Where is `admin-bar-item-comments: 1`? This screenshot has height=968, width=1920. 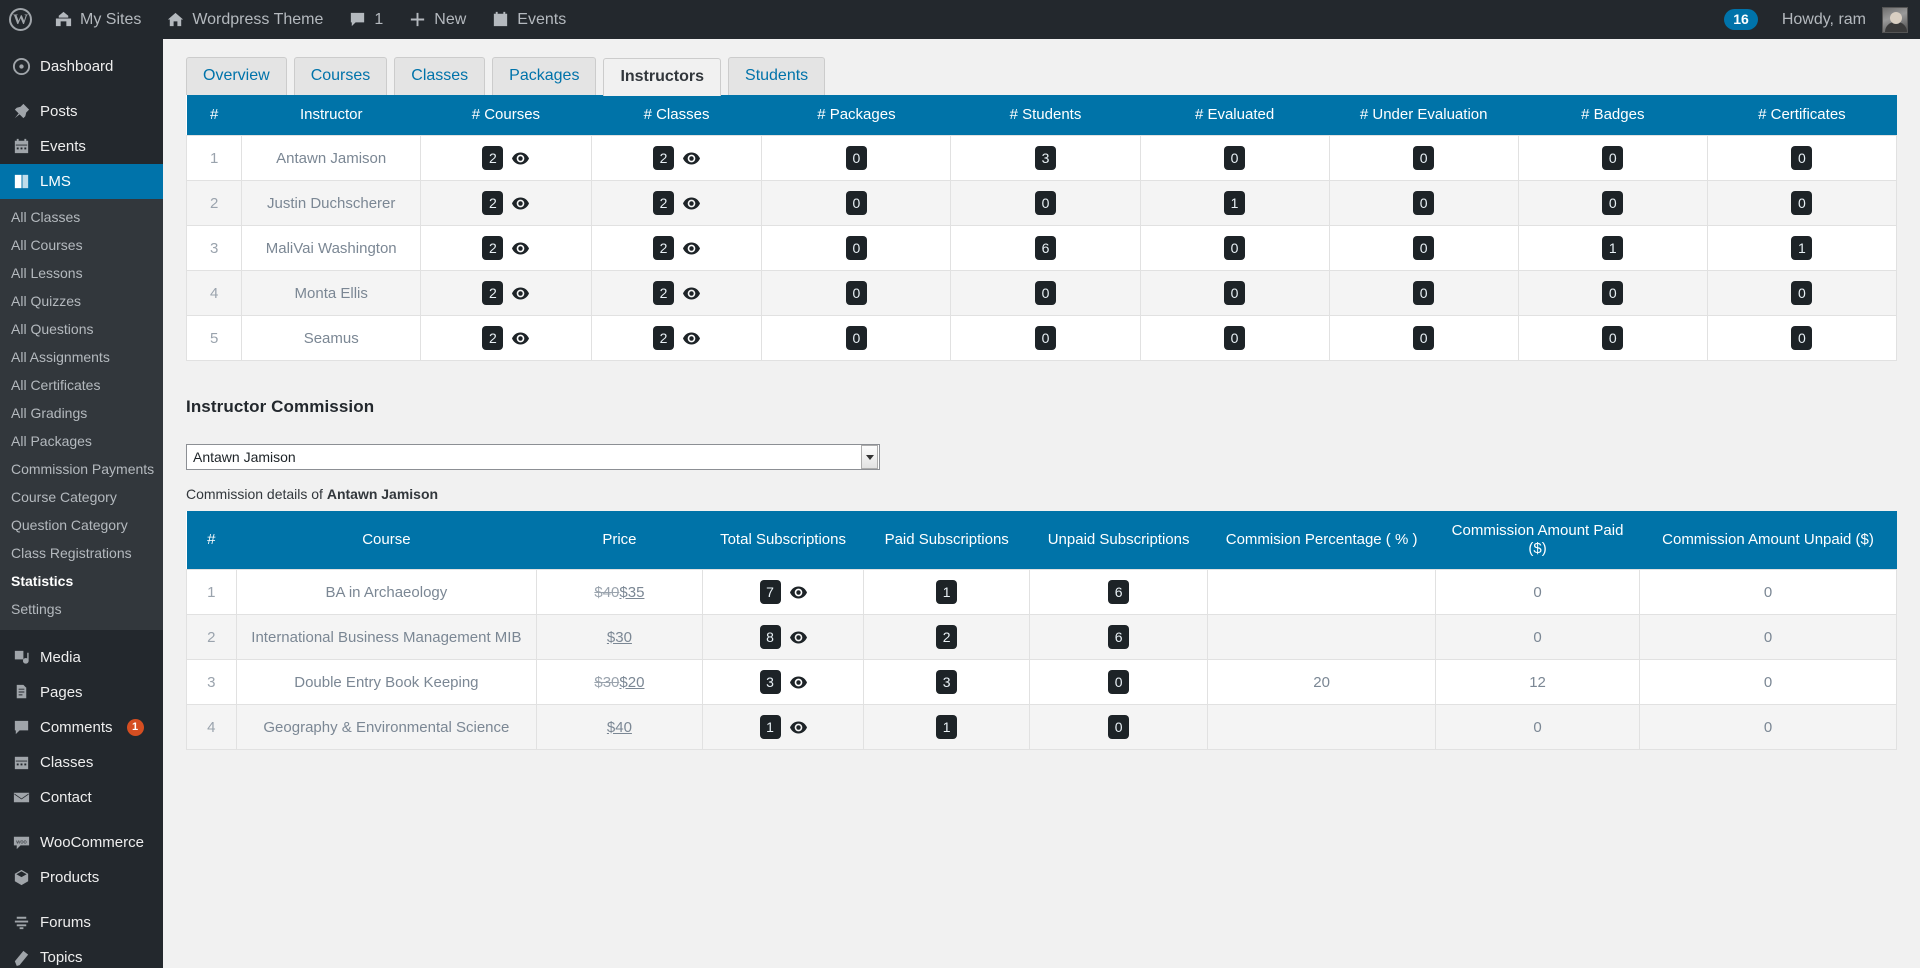
admin-bar-item-comments: 1 is located at coordinates (365, 19).